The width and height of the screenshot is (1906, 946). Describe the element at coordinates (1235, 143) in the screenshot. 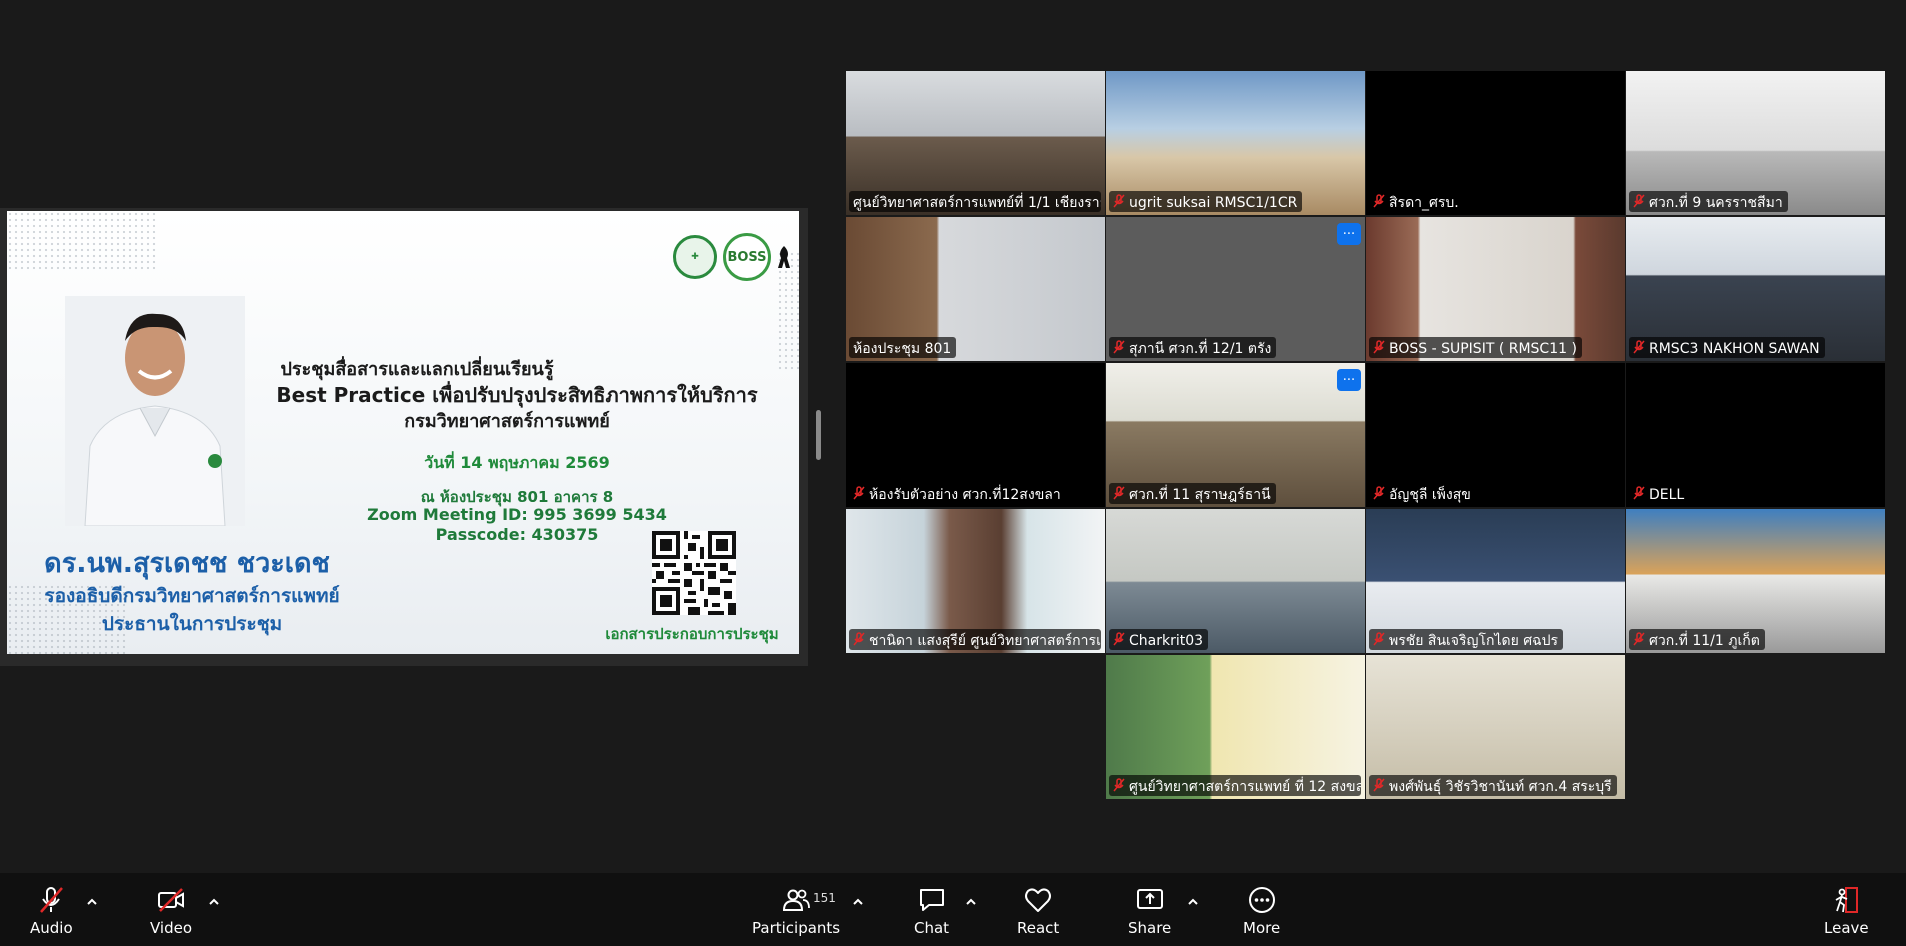

I see `video-tile: ugrit suksai RMSC1/1CR` at that location.